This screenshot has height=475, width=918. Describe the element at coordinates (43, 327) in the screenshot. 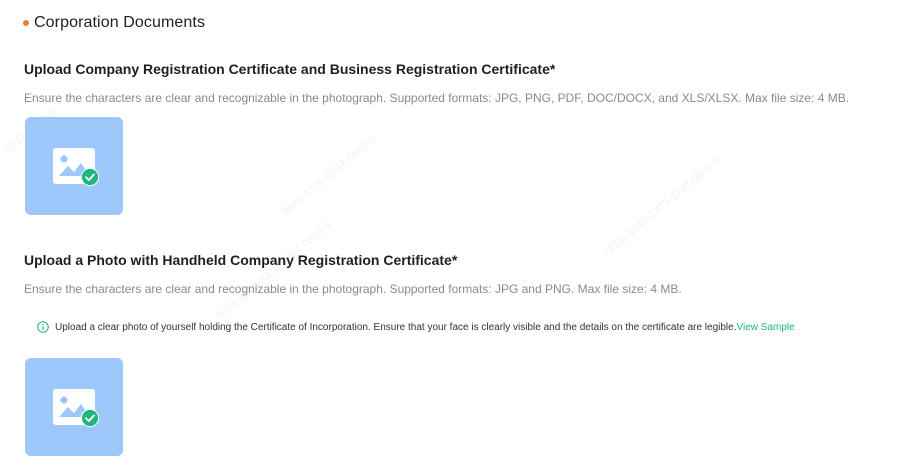

I see `info-circle-icon` at that location.